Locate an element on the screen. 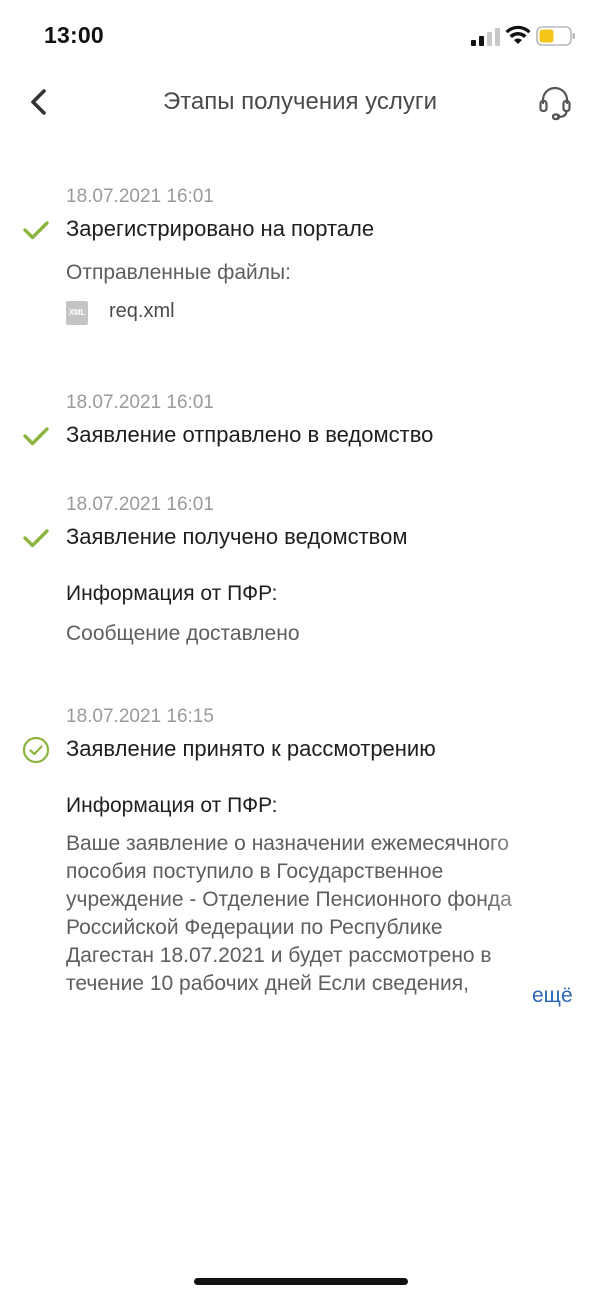 Image resolution: width=600 pixels, height=1297 pixels. check-circle-icon is located at coordinates (36, 750).